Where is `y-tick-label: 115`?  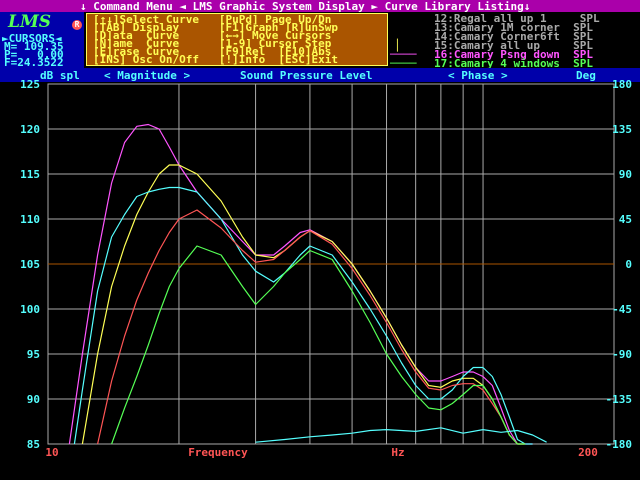
y-tick-label: 115 is located at coordinates (30, 174).